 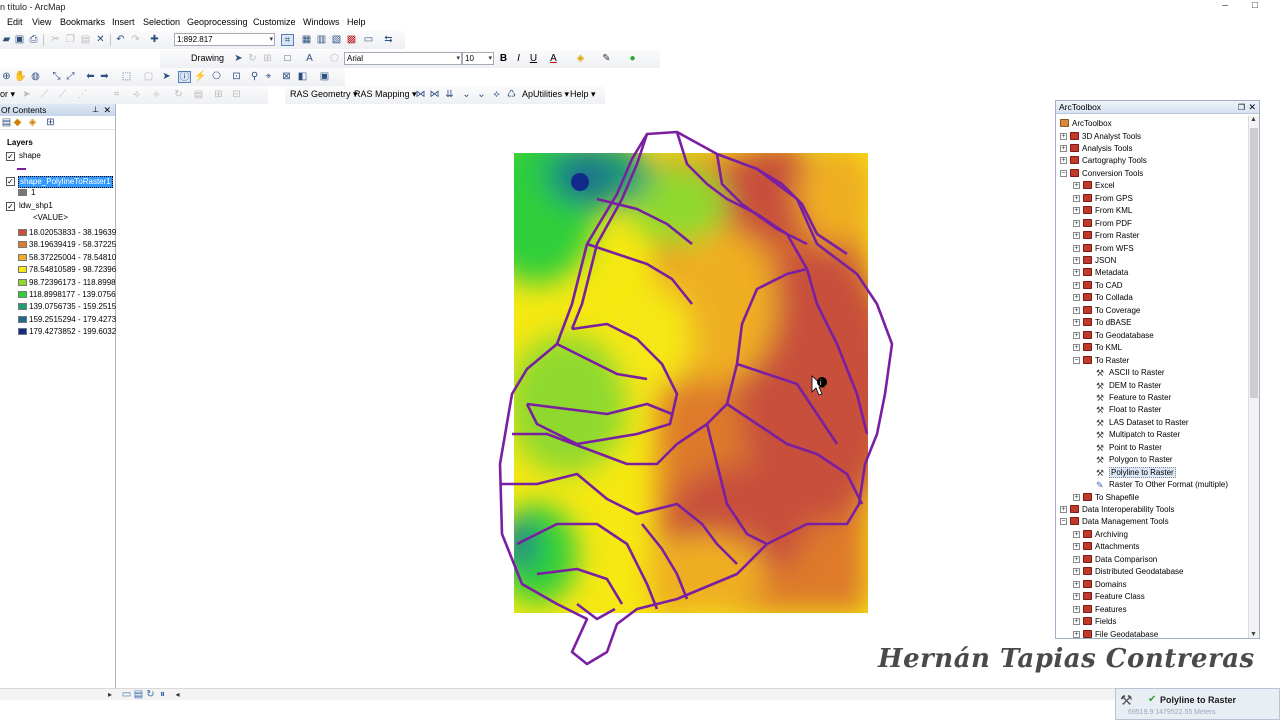 What do you see at coordinates (238, 59) in the screenshot?
I see `select-elements-icon: ➤` at bounding box center [238, 59].